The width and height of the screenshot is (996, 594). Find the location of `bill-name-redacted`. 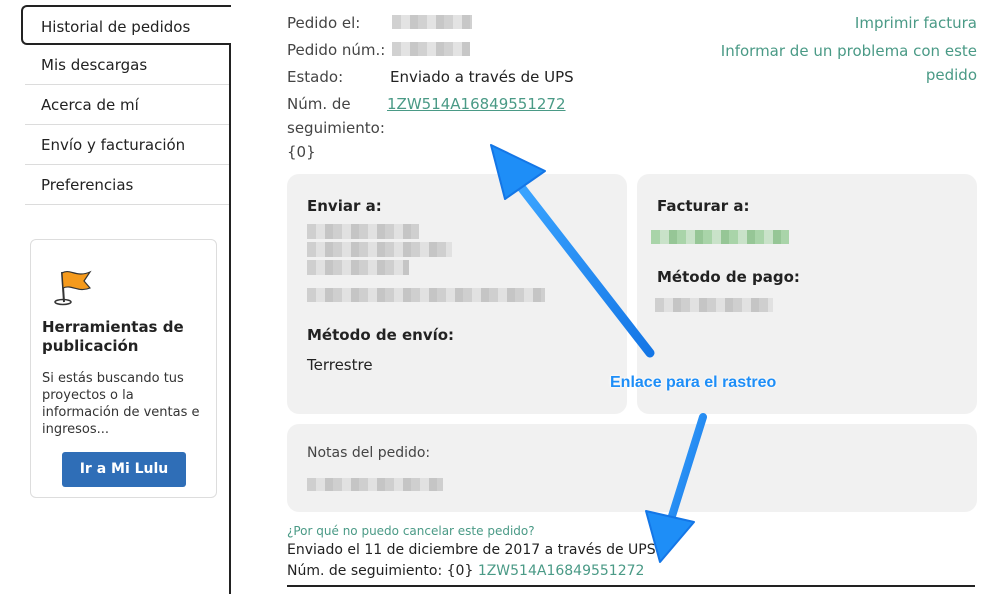

bill-name-redacted is located at coordinates (720, 237).